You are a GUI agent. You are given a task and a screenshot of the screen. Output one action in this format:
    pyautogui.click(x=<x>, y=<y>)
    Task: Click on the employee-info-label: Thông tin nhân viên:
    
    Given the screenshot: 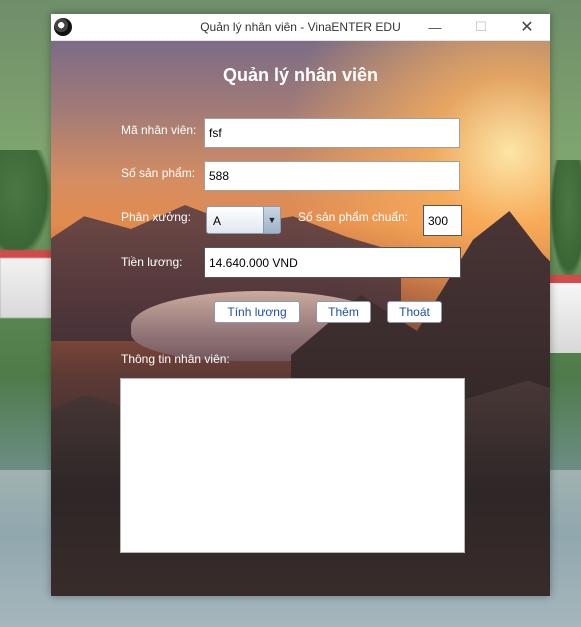 What is the action you would take?
    pyautogui.click(x=175, y=359)
    